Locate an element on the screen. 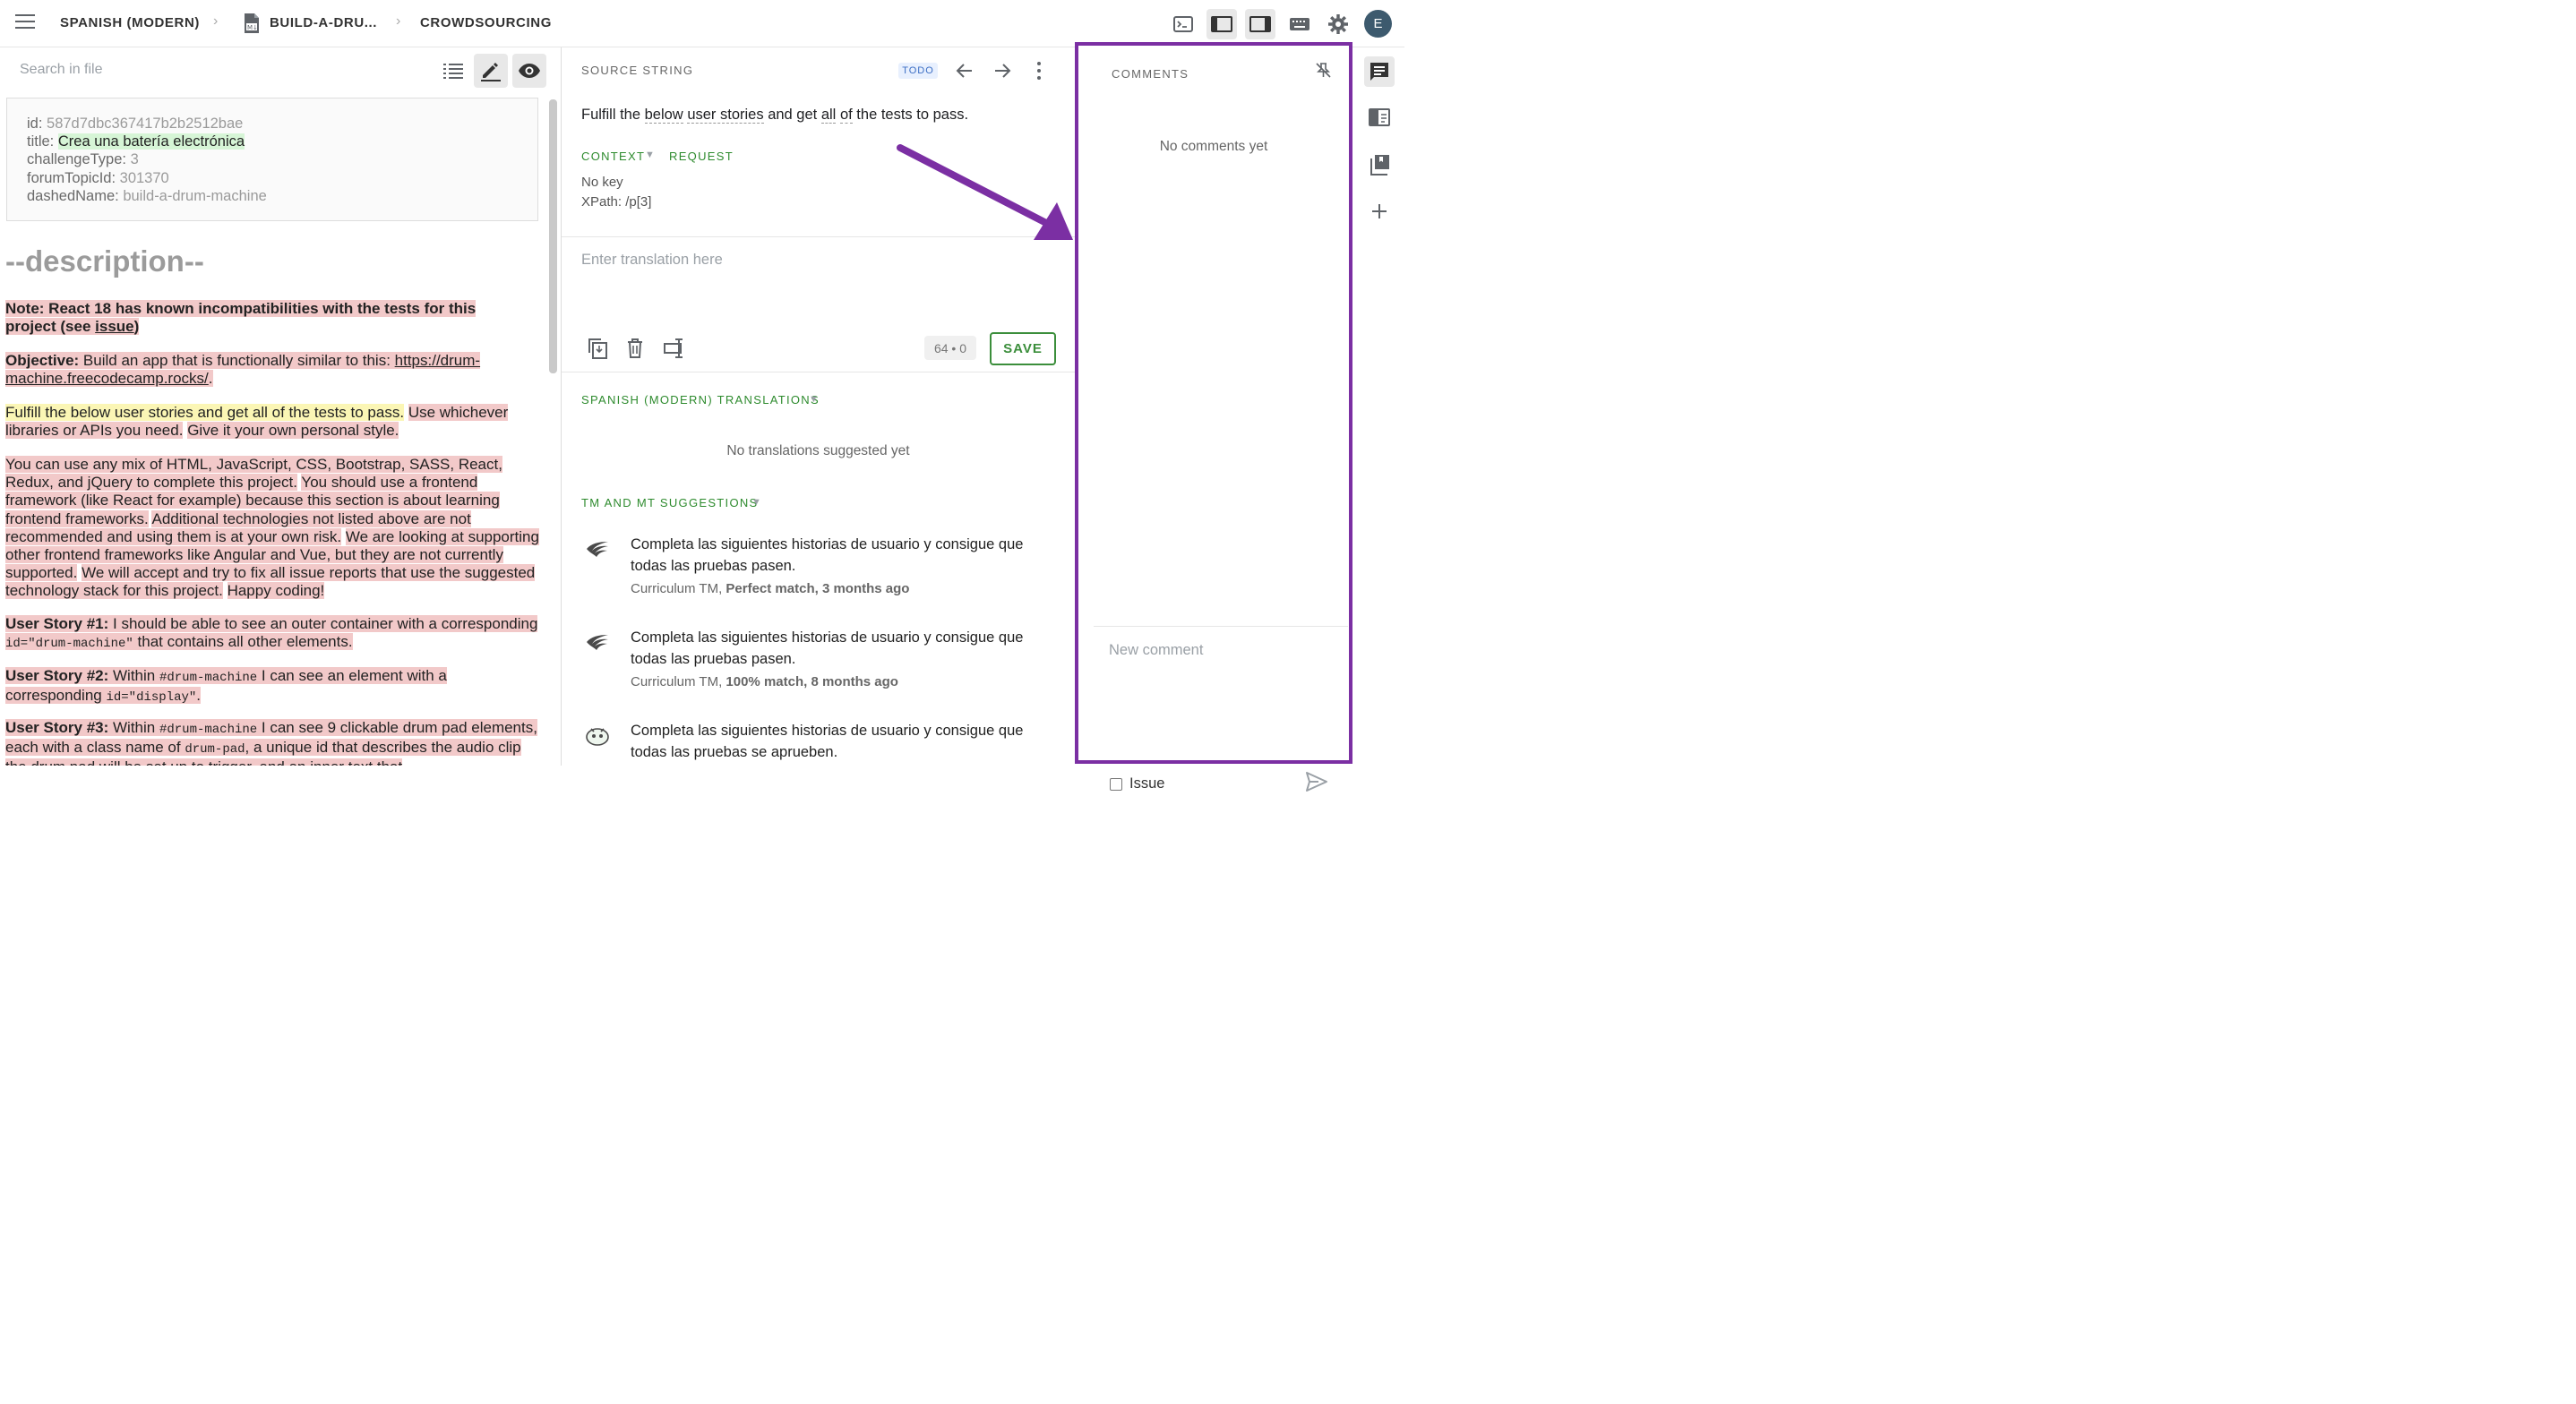  meta-row: challengeType: 3 is located at coordinates (83, 159).